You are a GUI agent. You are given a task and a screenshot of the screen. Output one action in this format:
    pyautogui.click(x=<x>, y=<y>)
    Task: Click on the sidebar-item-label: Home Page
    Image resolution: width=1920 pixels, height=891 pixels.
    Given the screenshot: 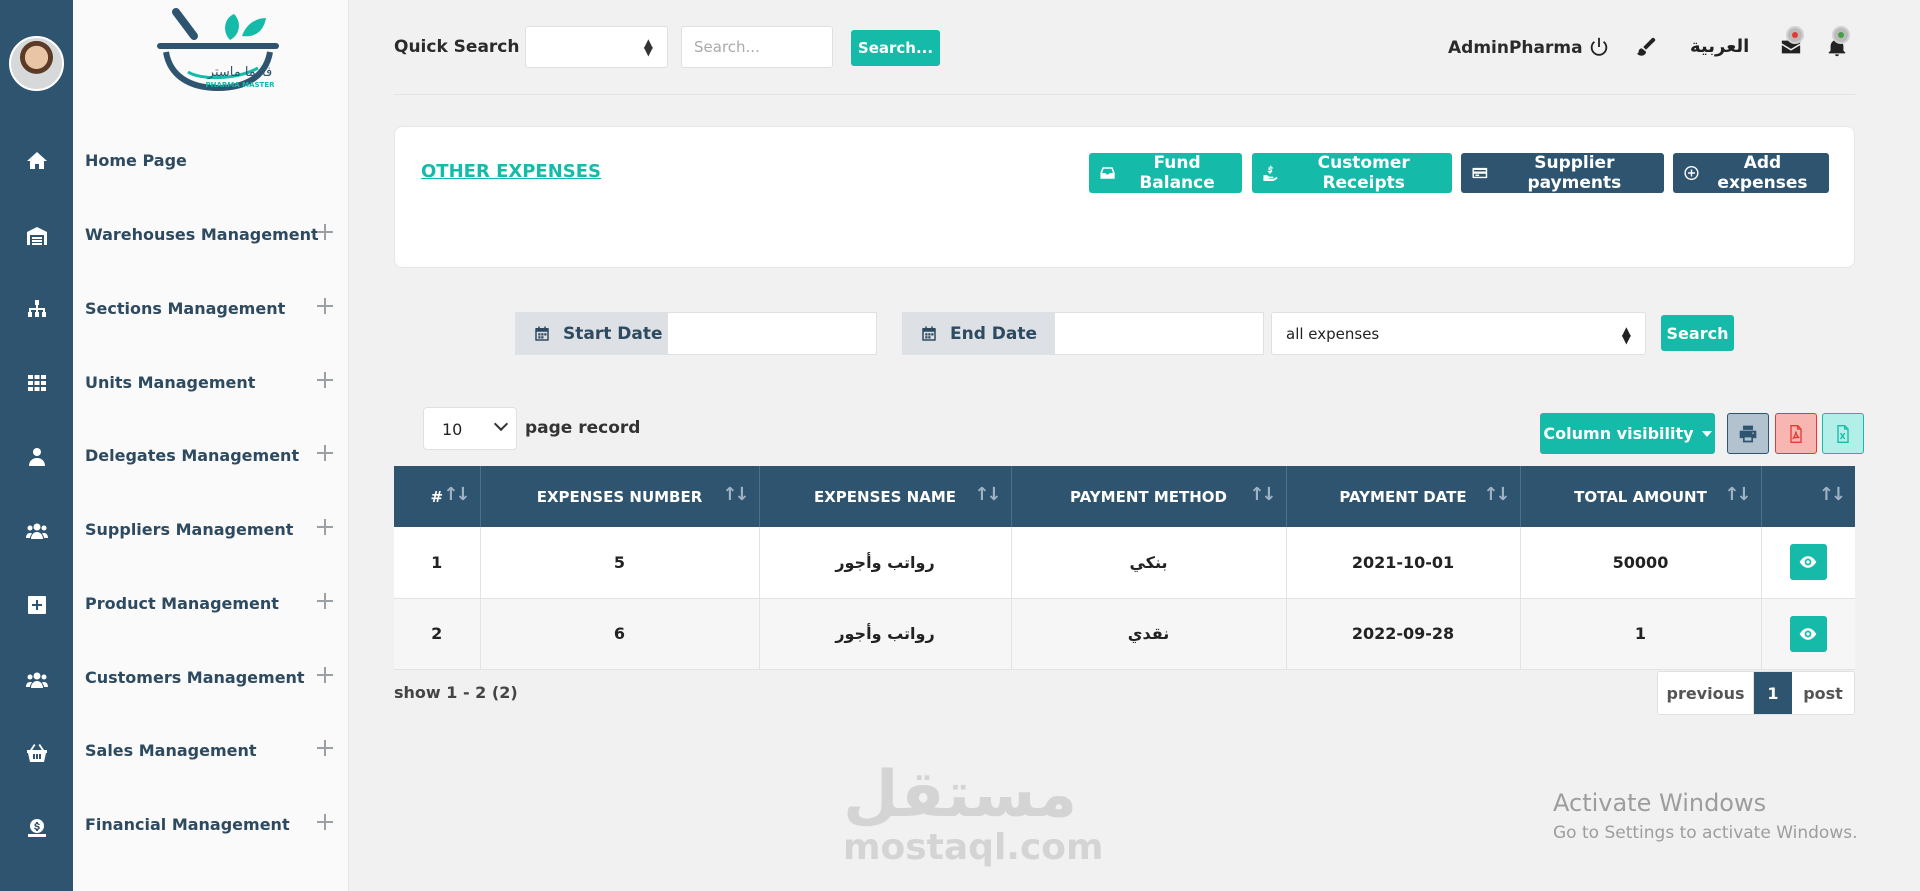 What is the action you would take?
    pyautogui.click(x=136, y=160)
    